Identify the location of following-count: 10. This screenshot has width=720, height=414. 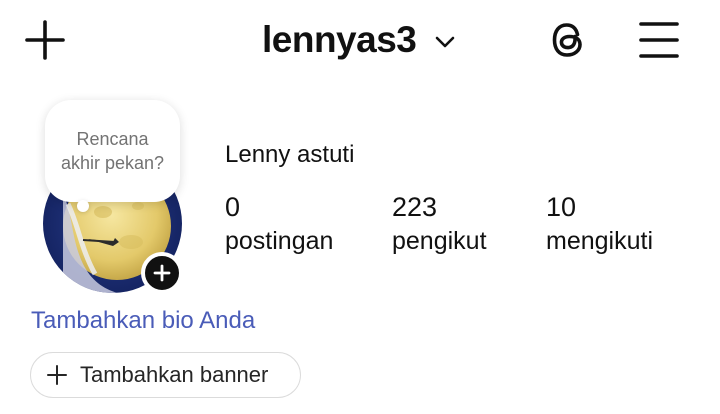
(561, 207).